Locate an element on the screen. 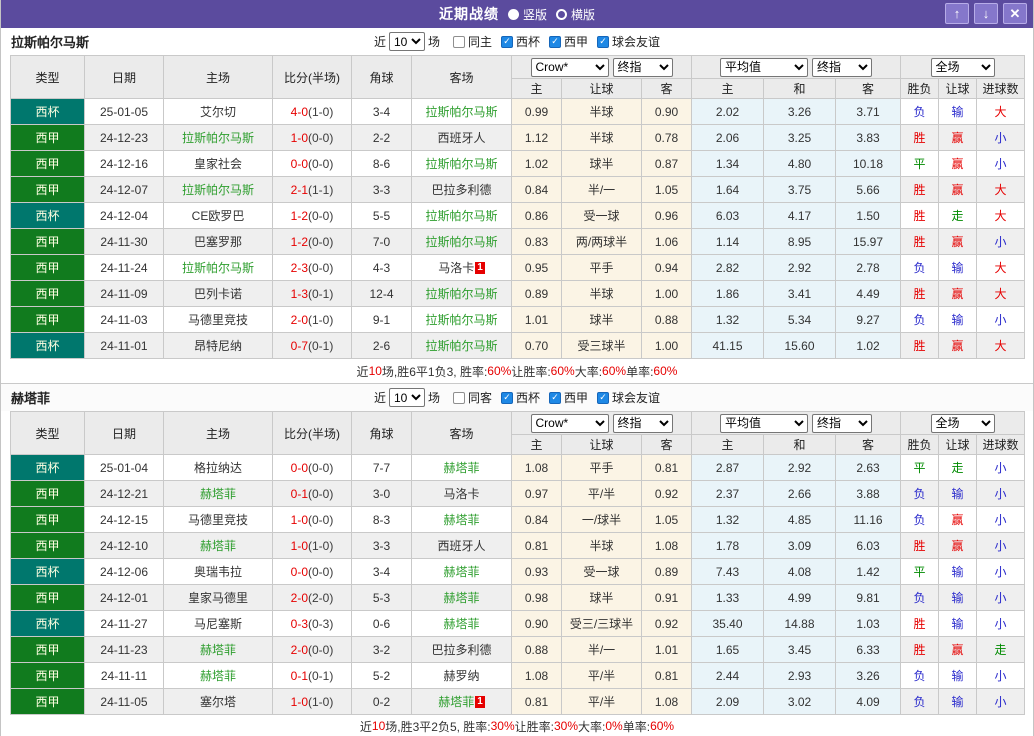 This screenshot has width=1034, height=736. radio-horizontal-layout: 横版 is located at coordinates (575, 14).